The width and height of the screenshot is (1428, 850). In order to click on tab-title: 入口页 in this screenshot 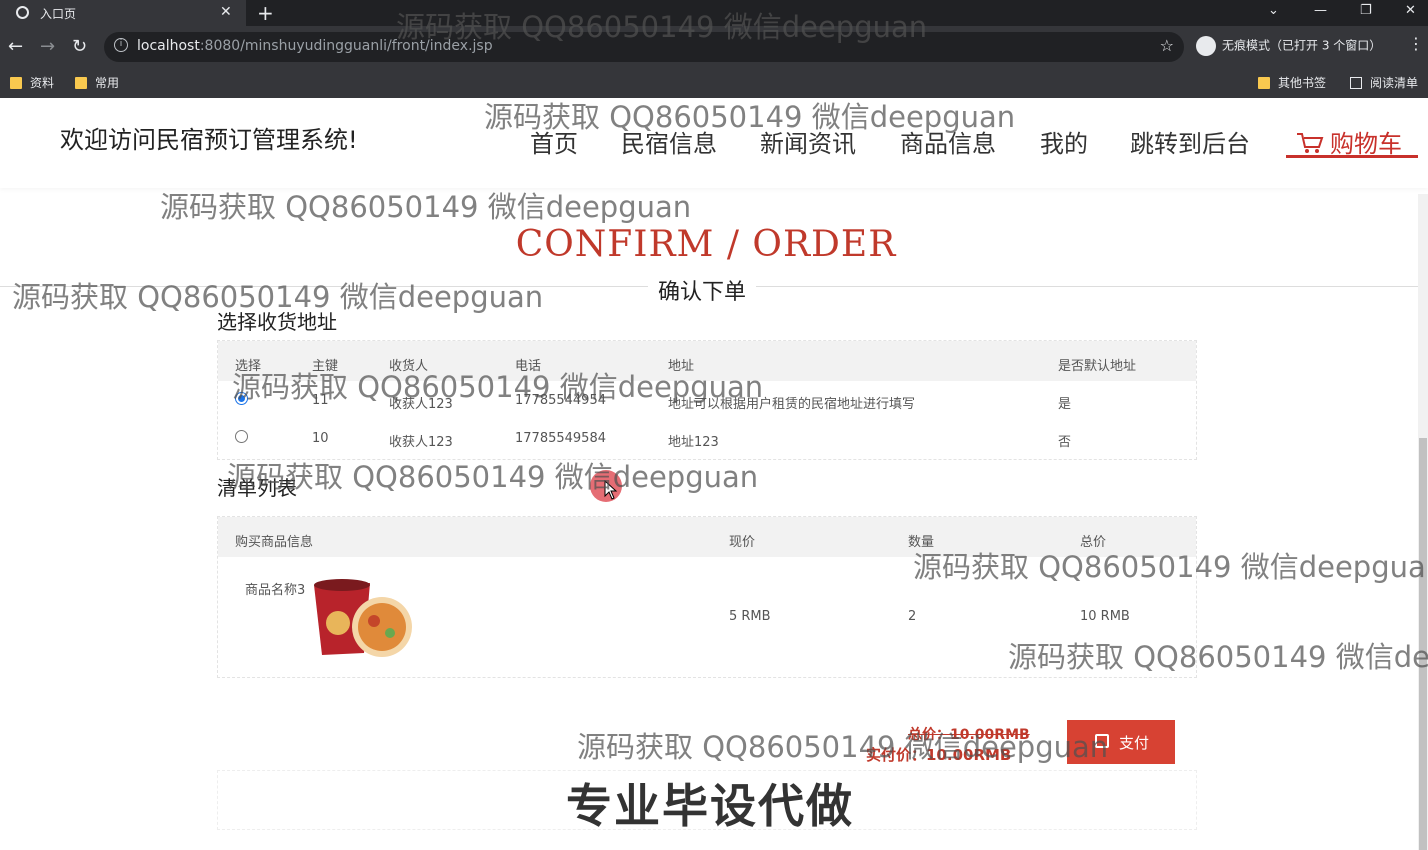, I will do `click(58, 14)`.